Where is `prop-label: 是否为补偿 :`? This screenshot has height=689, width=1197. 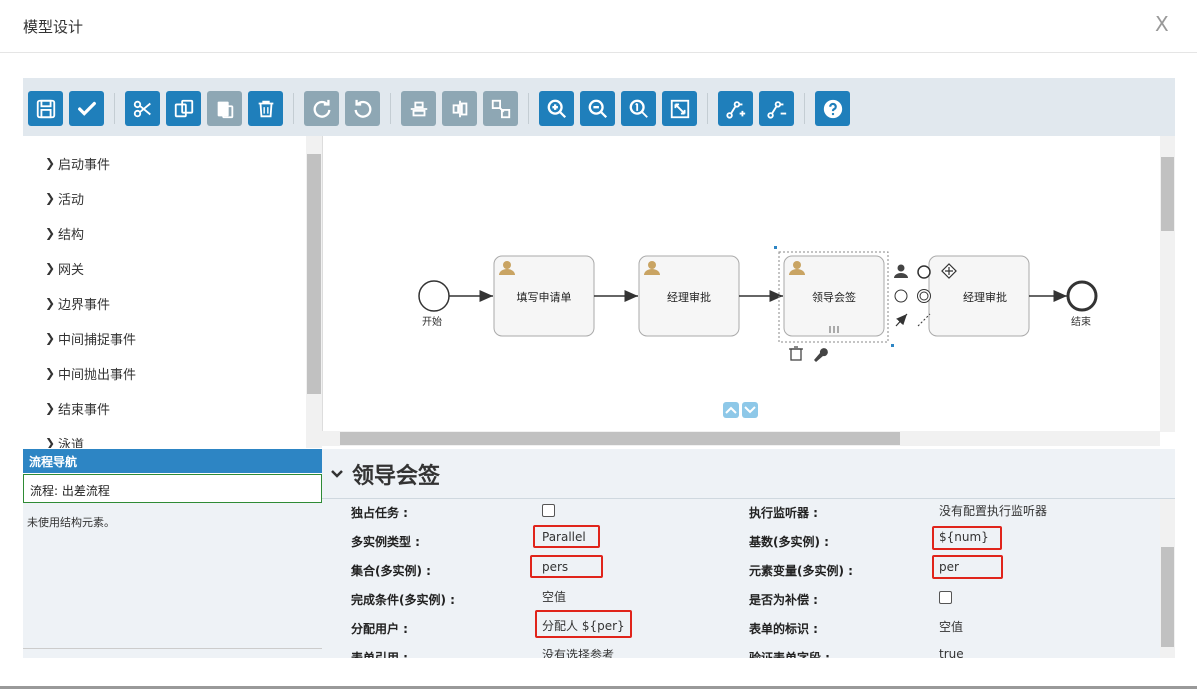 prop-label: 是否为补偿 : is located at coordinates (783, 600).